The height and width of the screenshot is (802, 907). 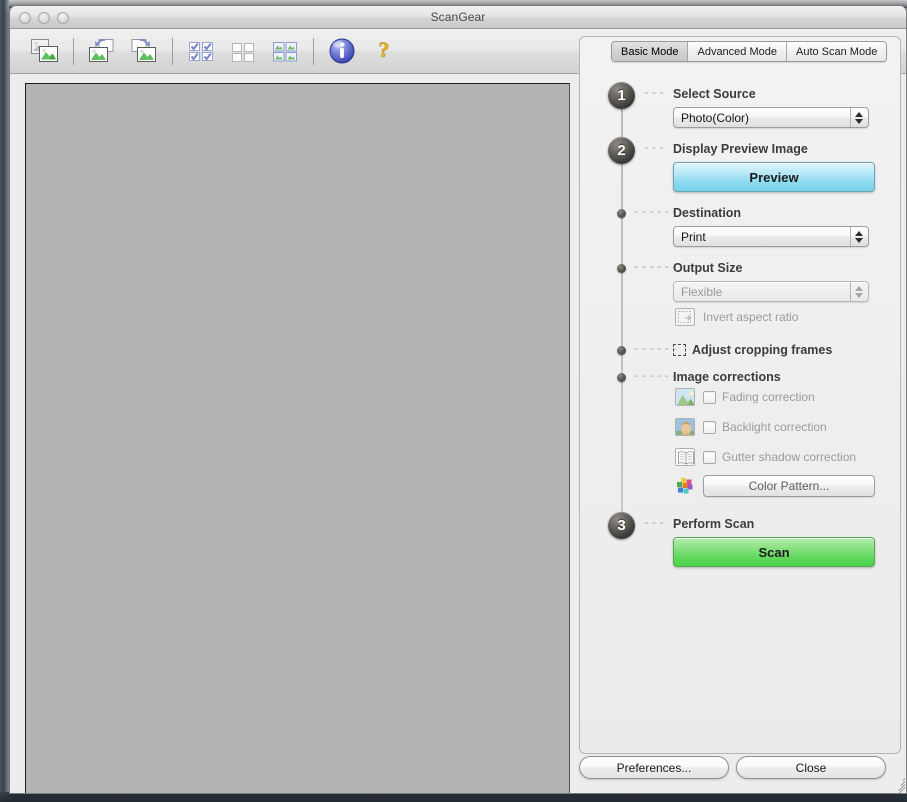 I want to click on adjust-cropping-frames-title: Adjust cropping frames, so click(x=762, y=350).